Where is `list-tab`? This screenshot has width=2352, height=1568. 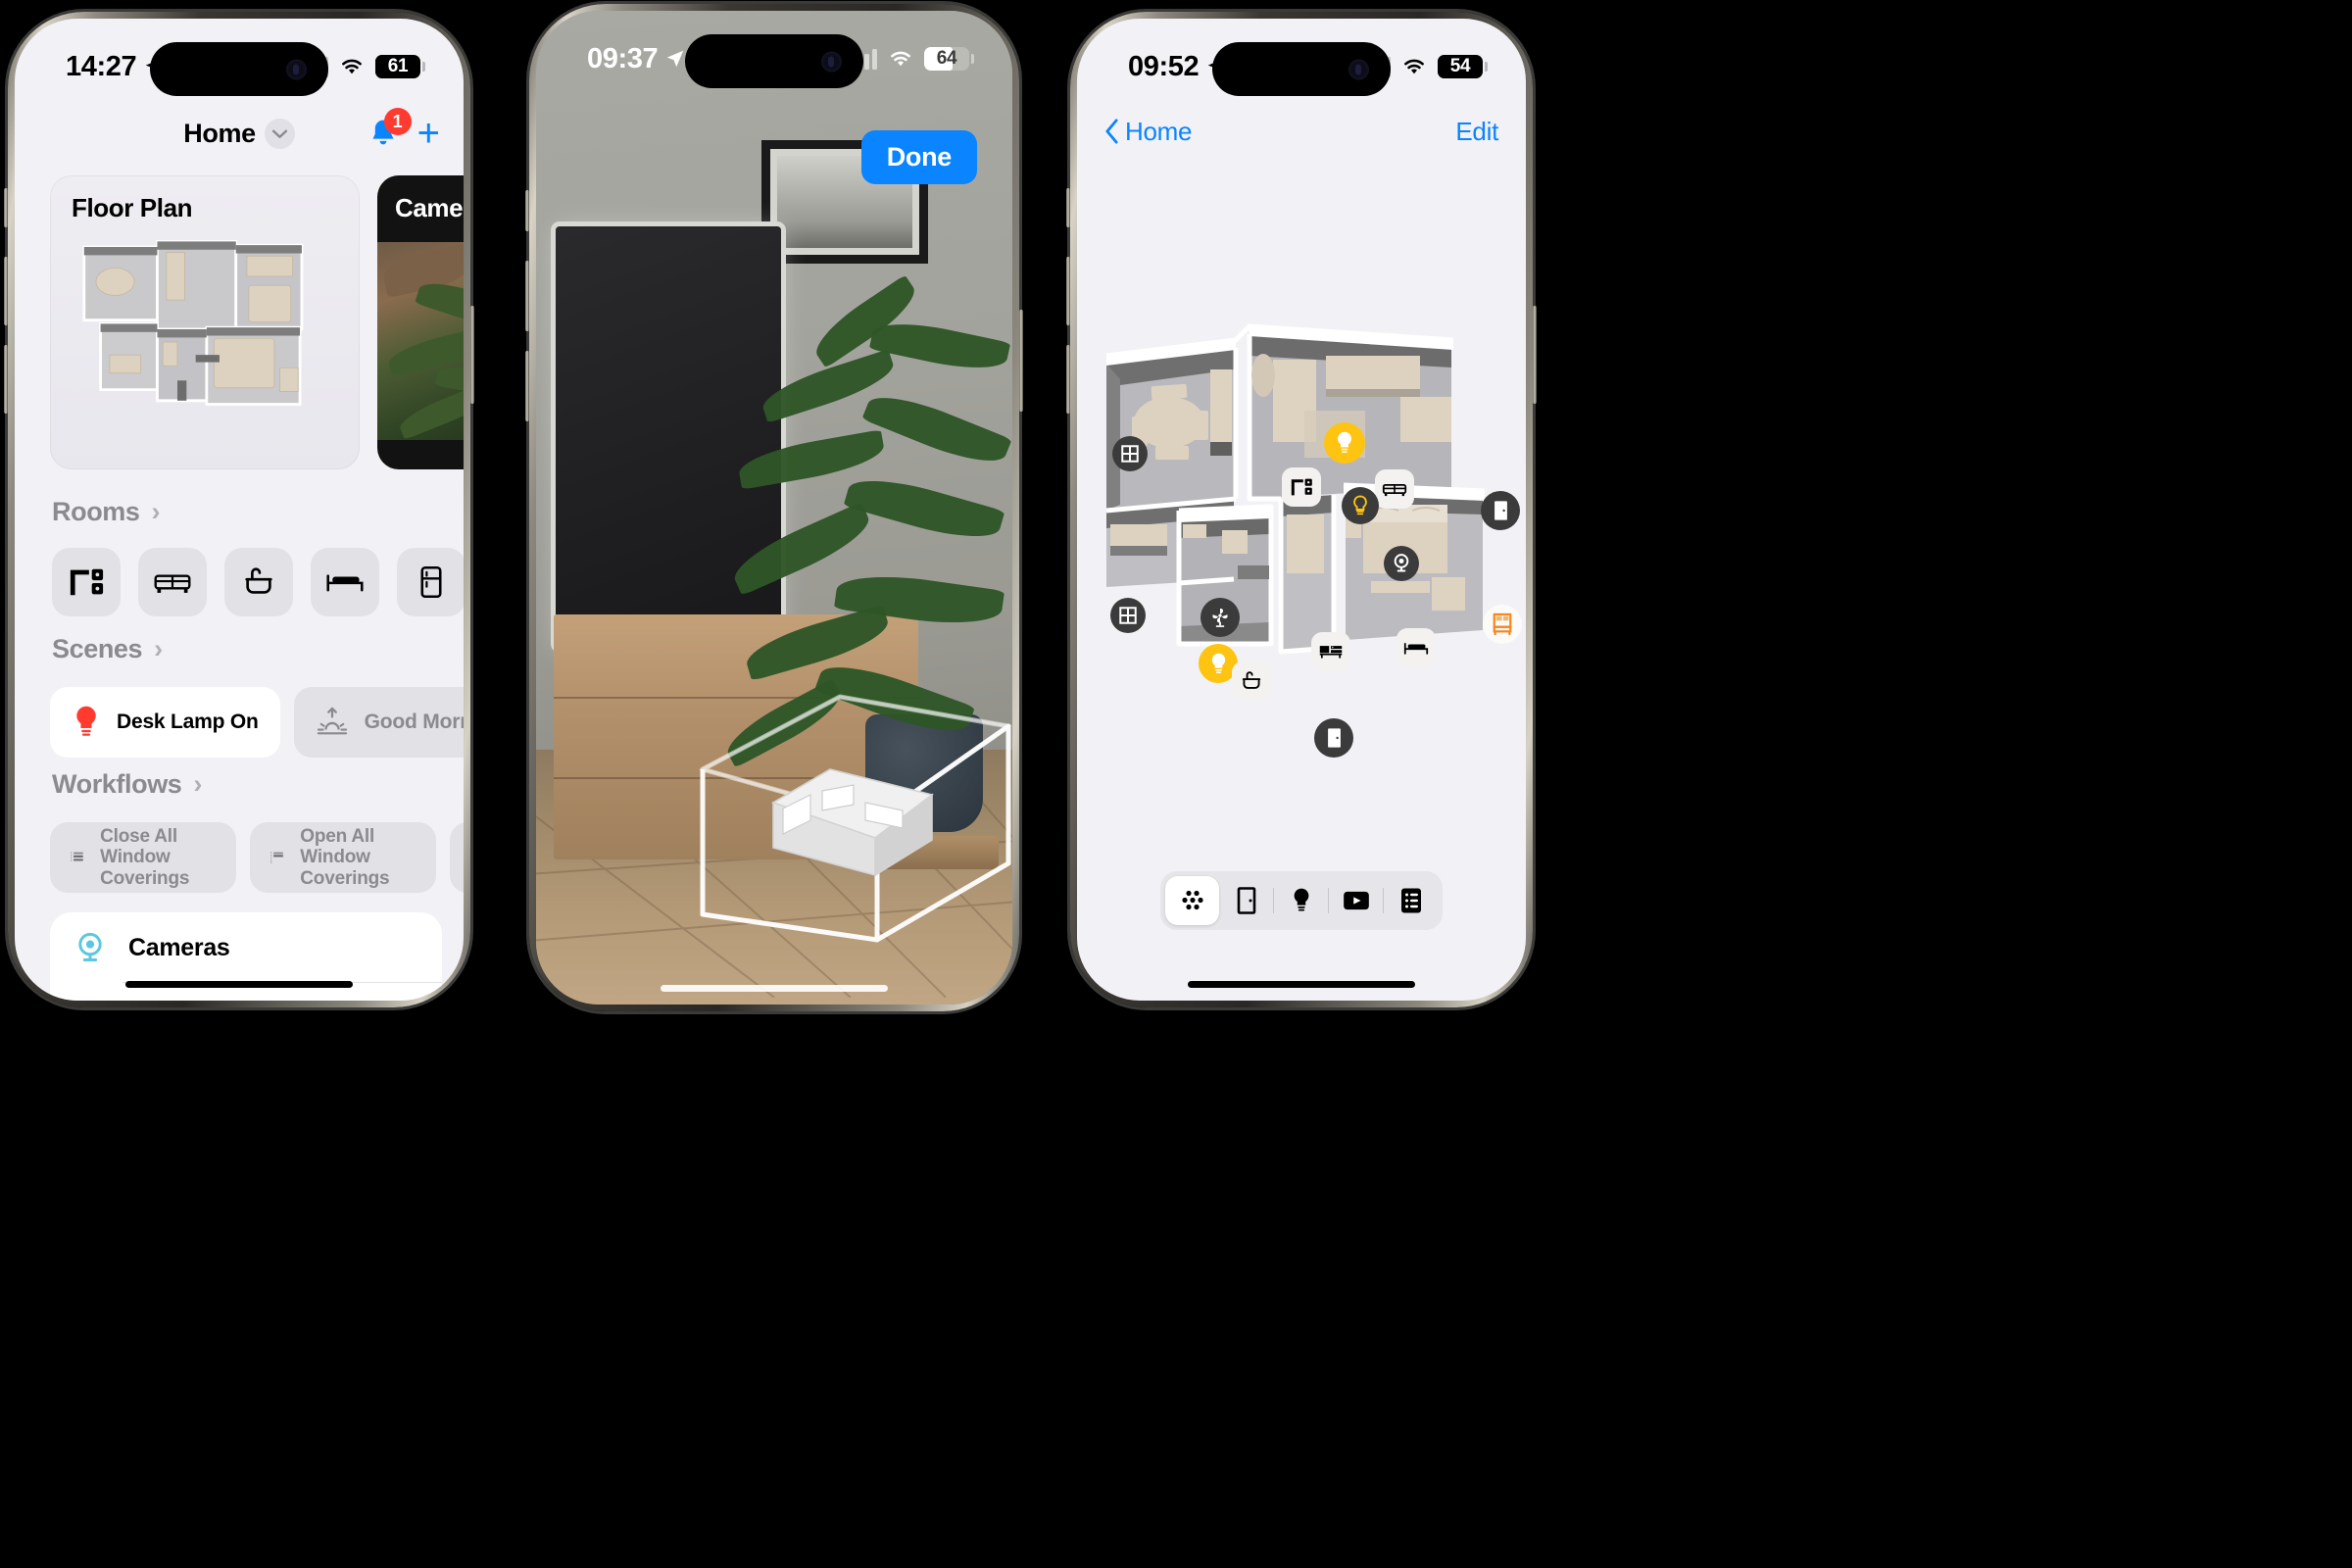
list-tab is located at coordinates (1411, 900).